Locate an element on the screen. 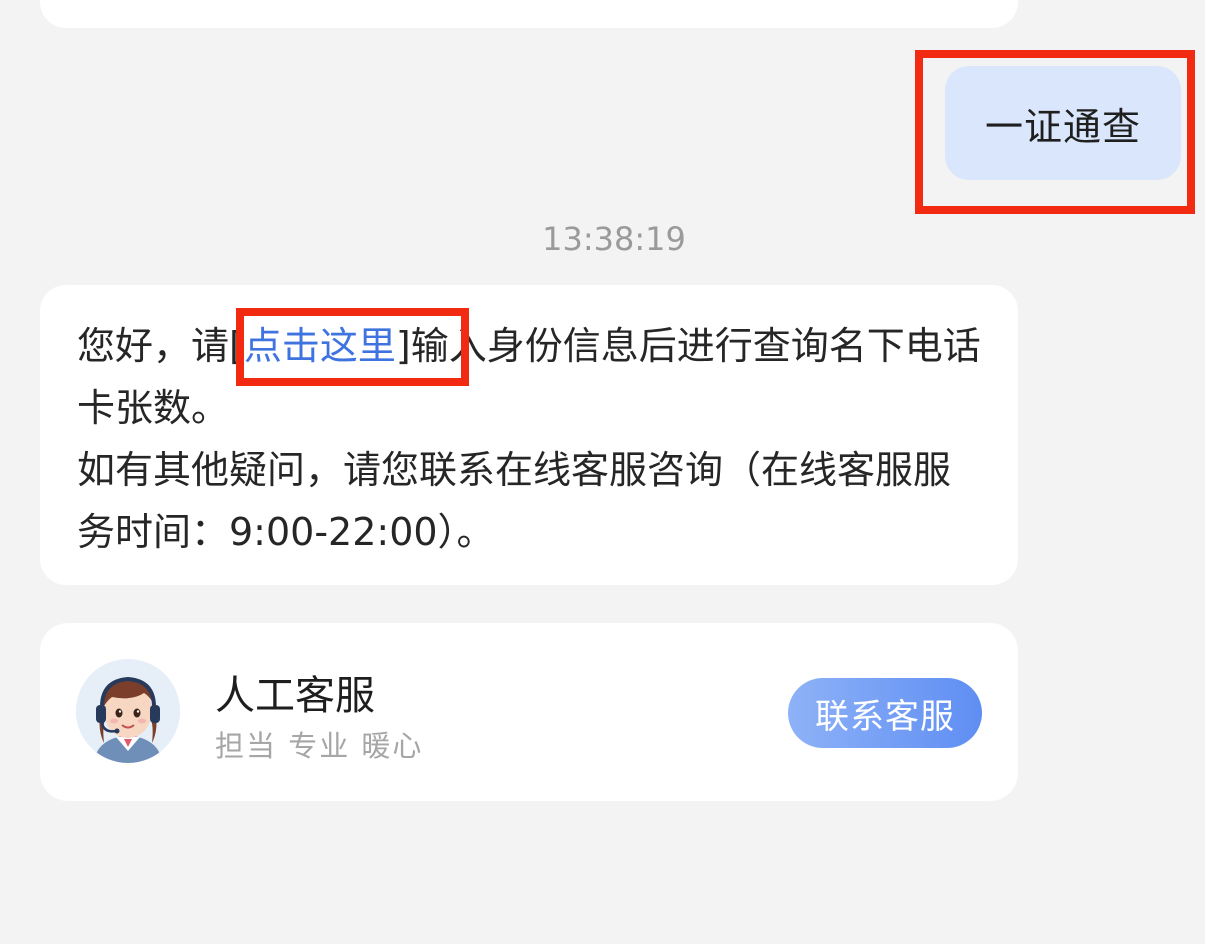 This screenshot has width=1205, height=944. link-bracket-open: [ is located at coordinates (236, 346).